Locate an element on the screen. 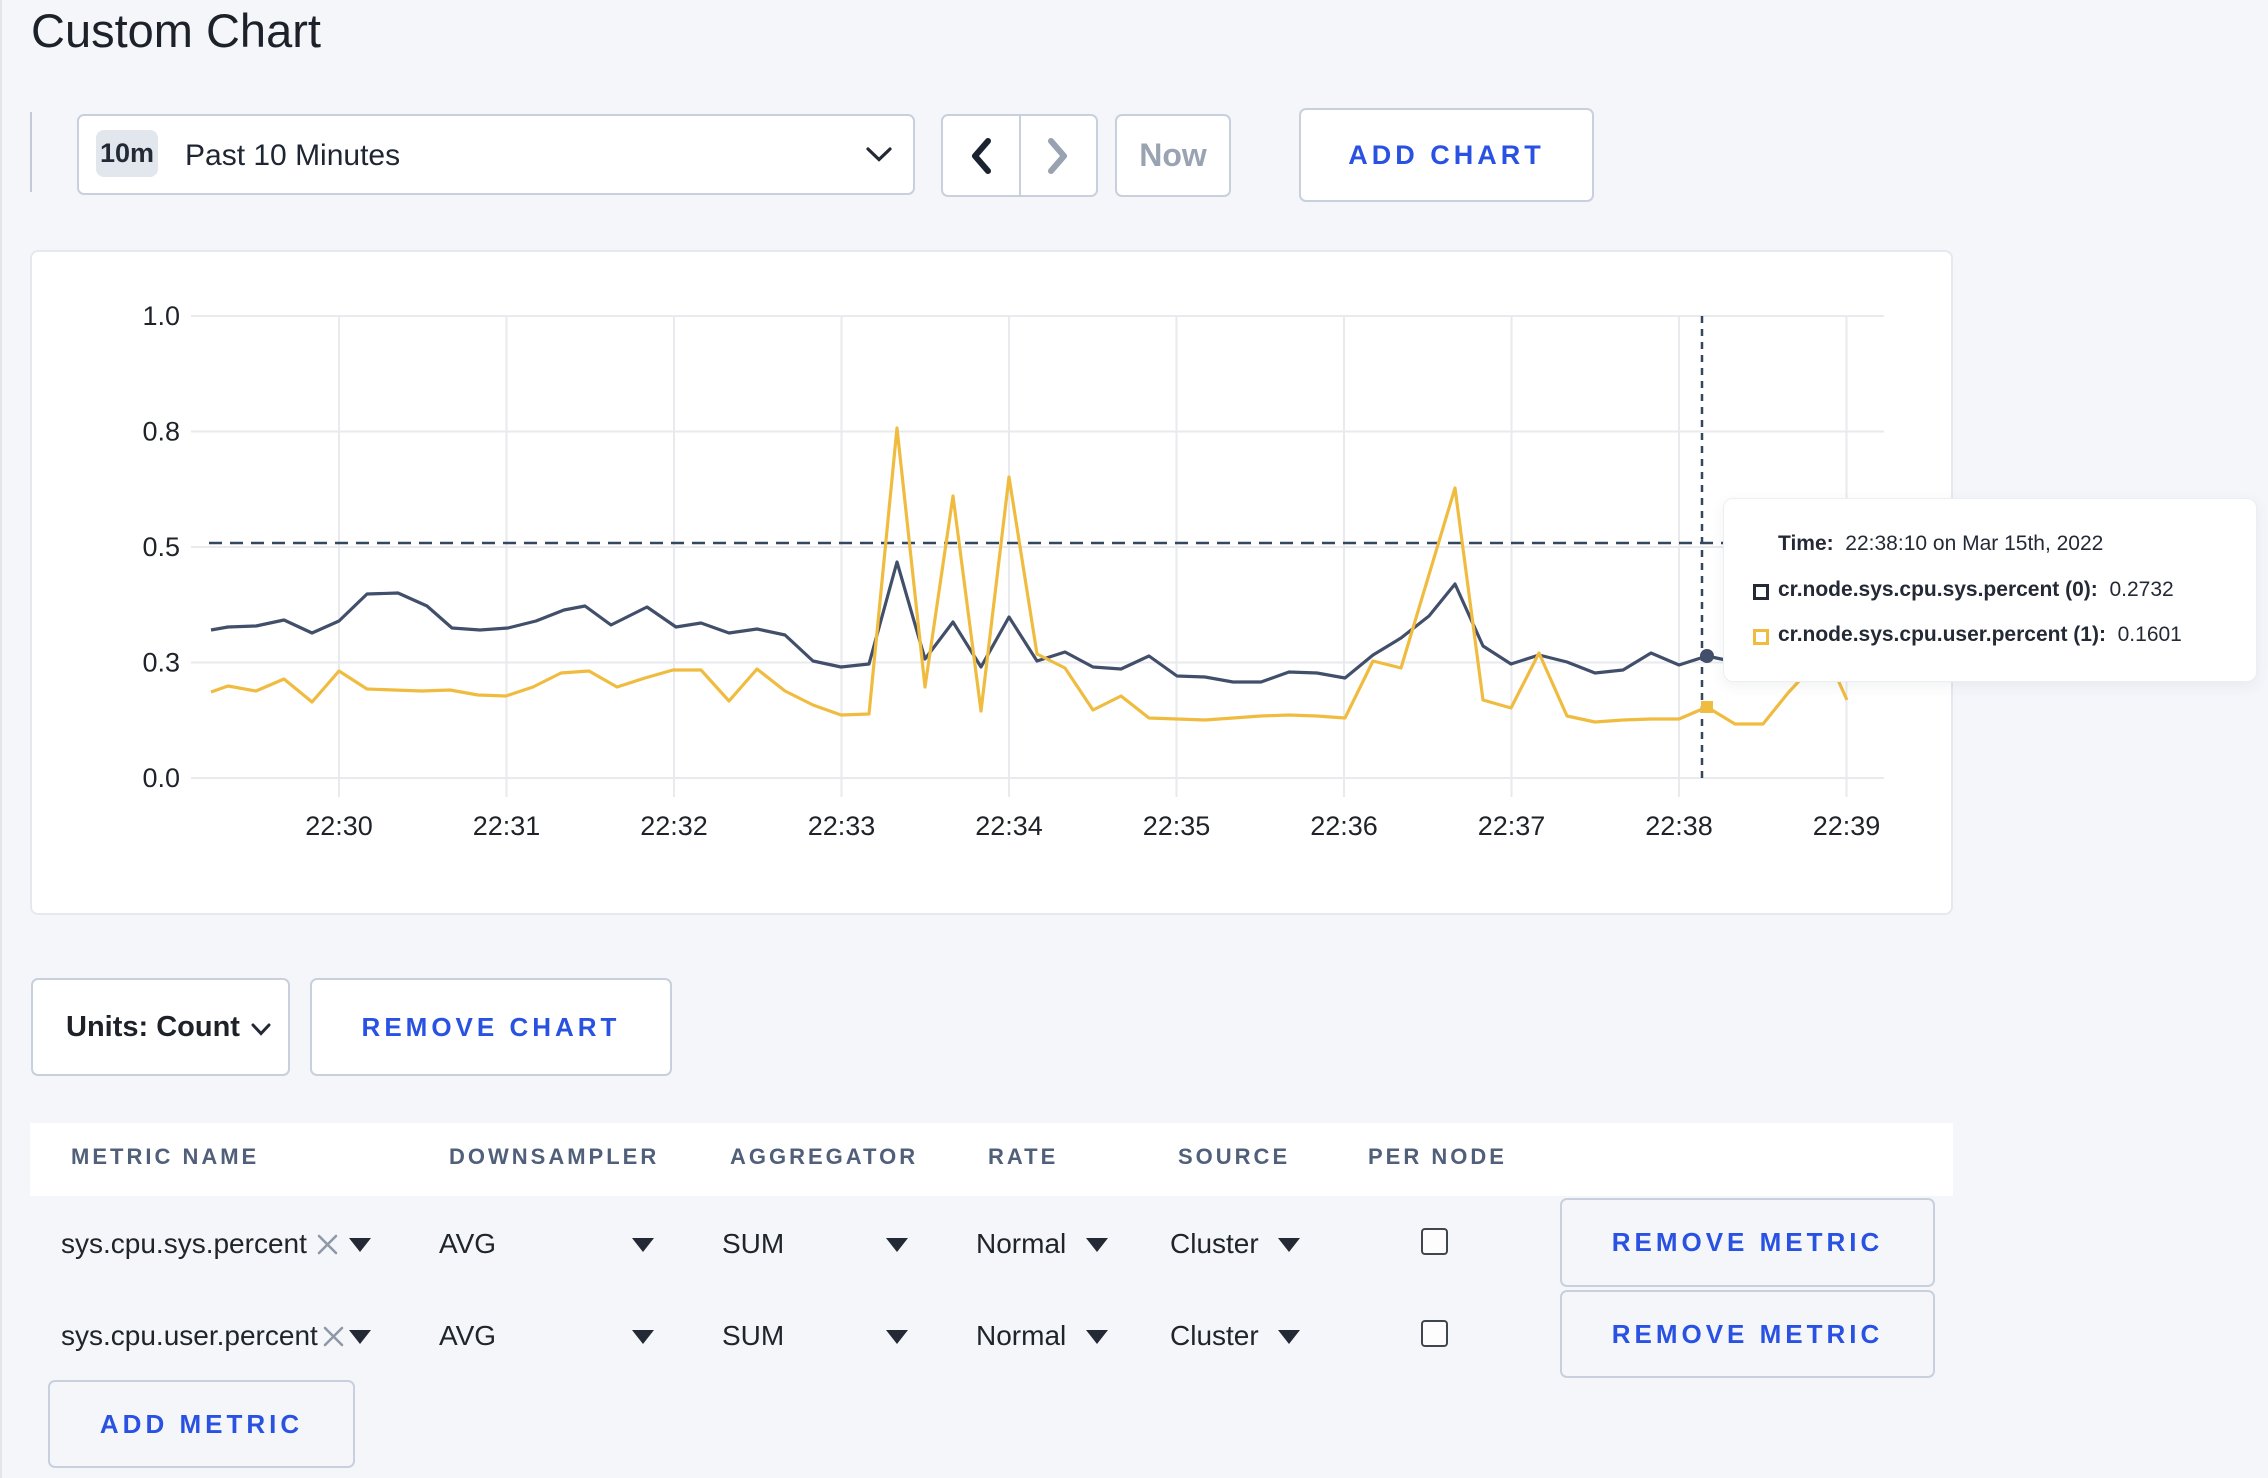 Image resolution: width=2268 pixels, height=1478 pixels. svg-text: 22:31 is located at coordinates (507, 826).